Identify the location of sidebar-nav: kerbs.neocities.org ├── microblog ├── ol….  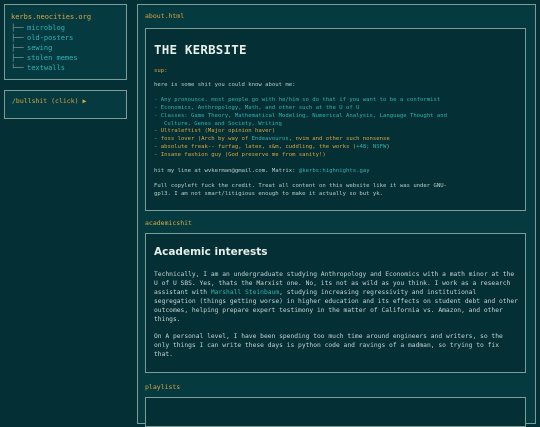
(65, 42).